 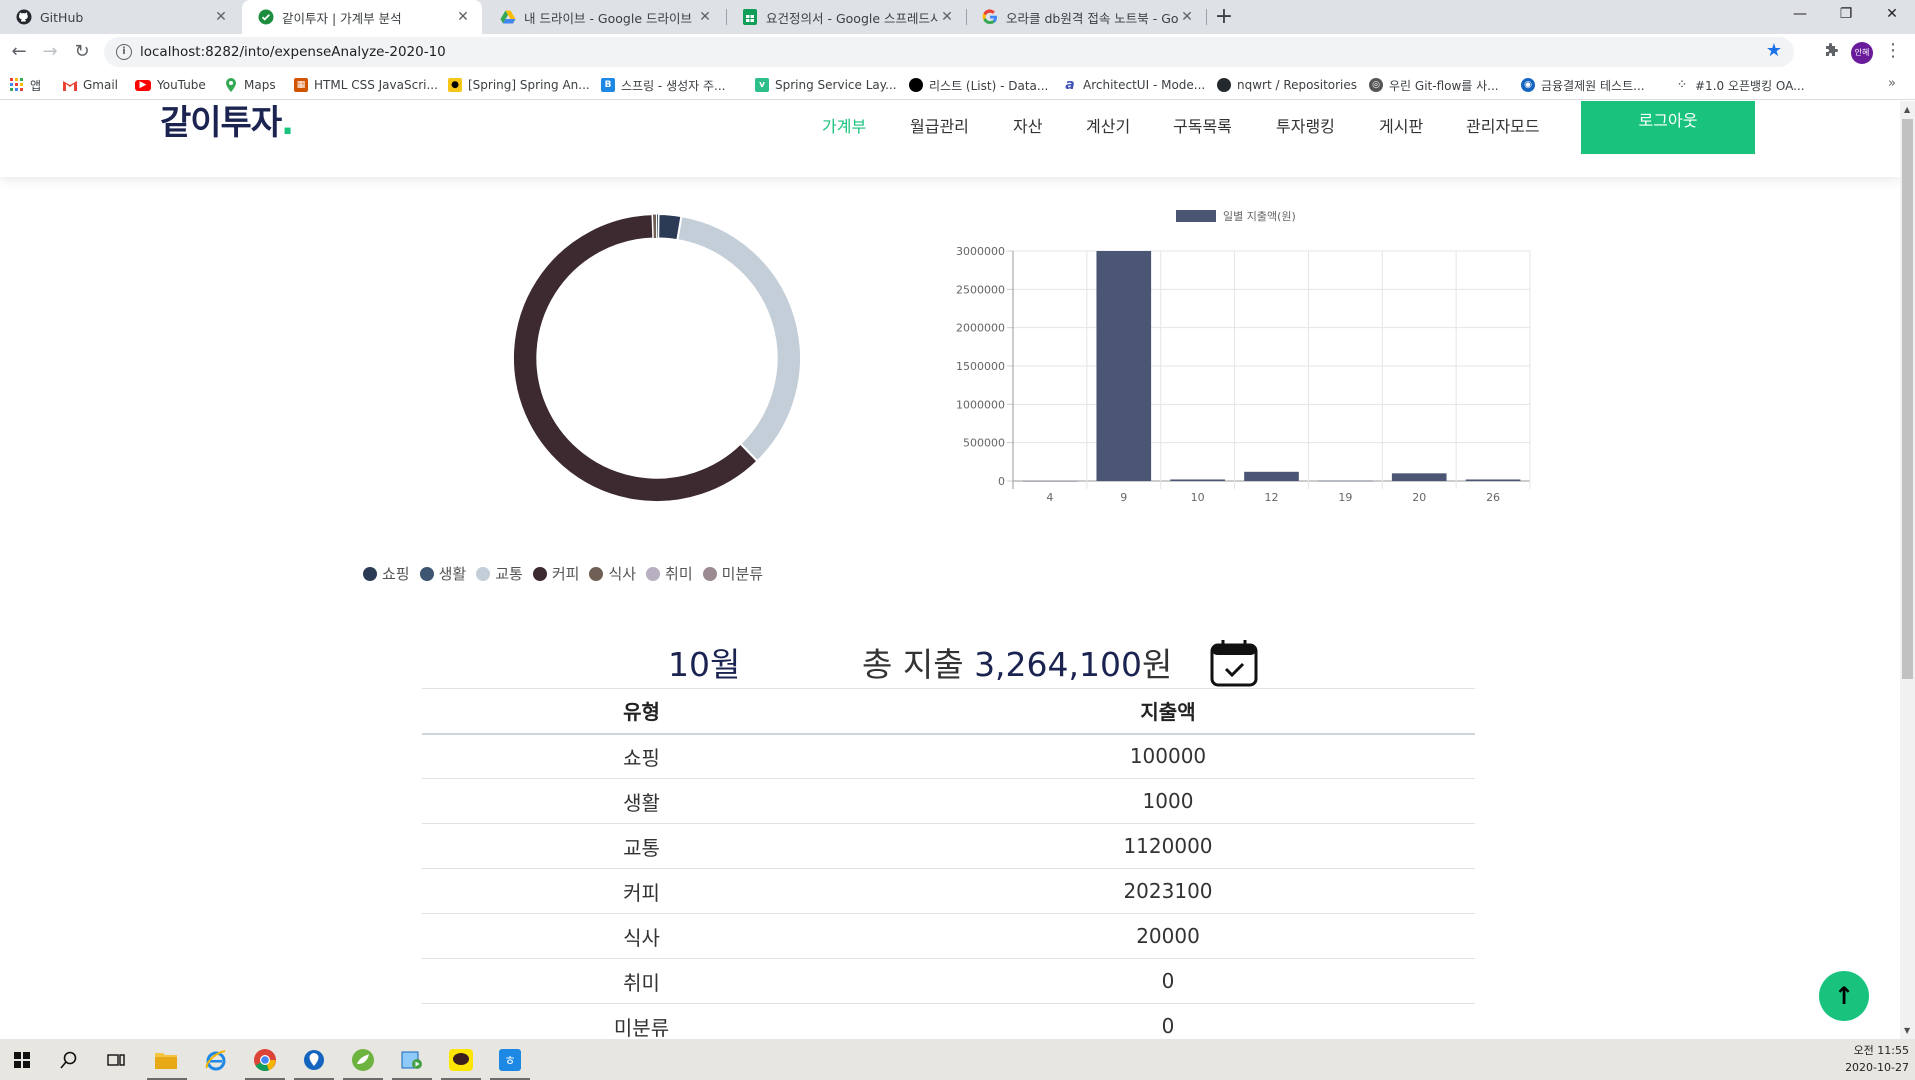 What do you see at coordinates (1831, 52) in the screenshot?
I see `extensions-puzzle-icon` at bounding box center [1831, 52].